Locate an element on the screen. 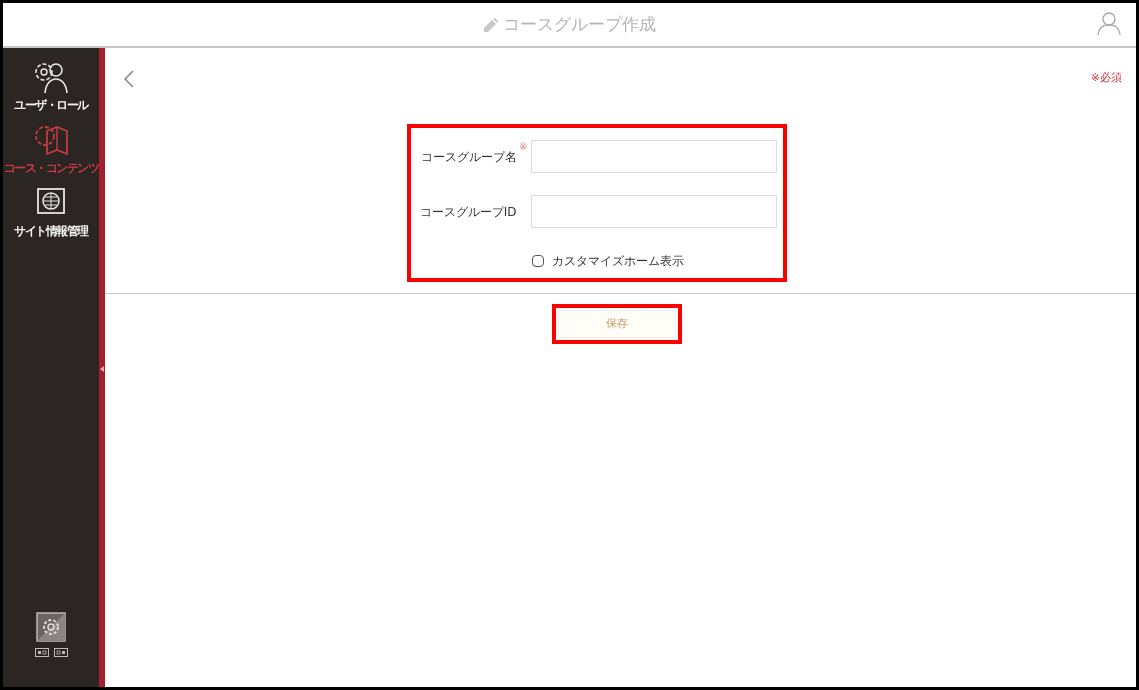 The height and width of the screenshot is (690, 1139). pencil-icon is located at coordinates (491, 24).